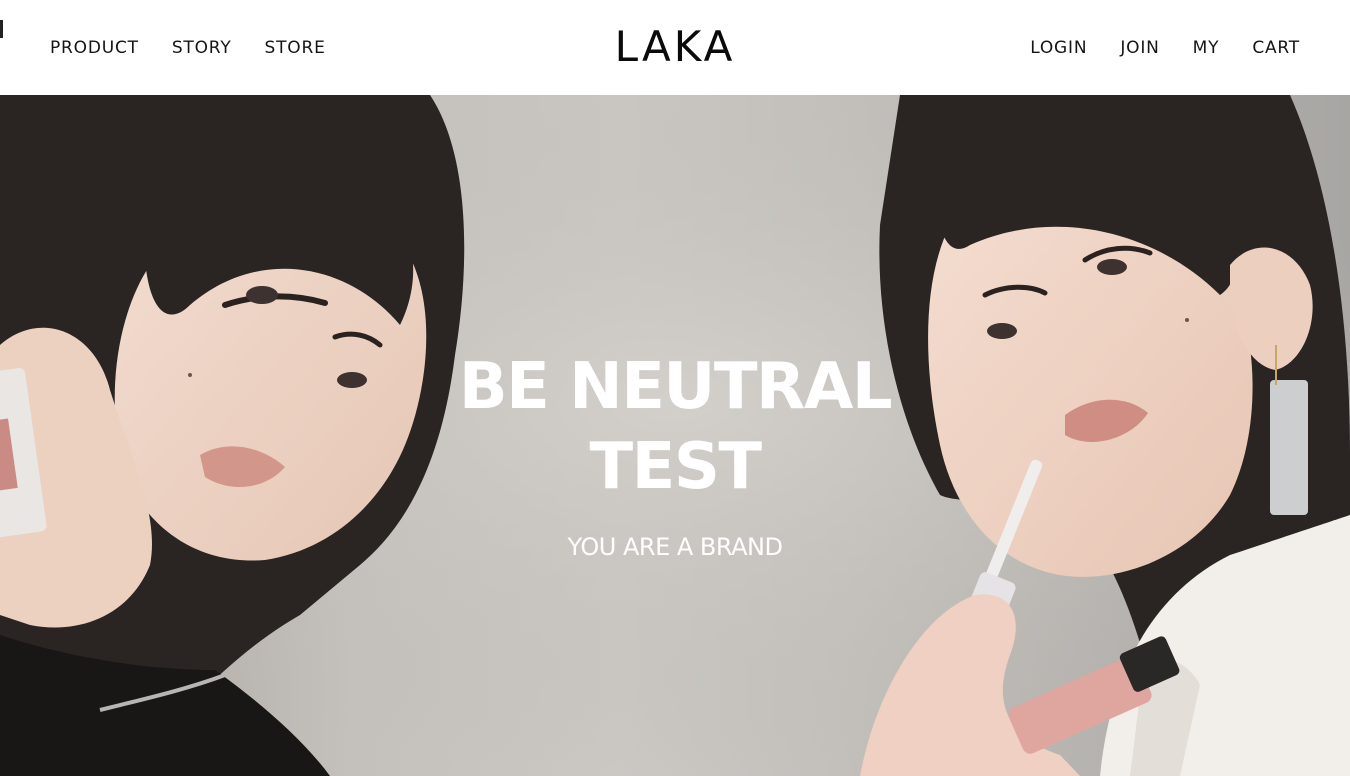 The height and width of the screenshot is (776, 1350). Describe the element at coordinates (1206, 48) in the screenshot. I see `nav-my: MY` at that location.